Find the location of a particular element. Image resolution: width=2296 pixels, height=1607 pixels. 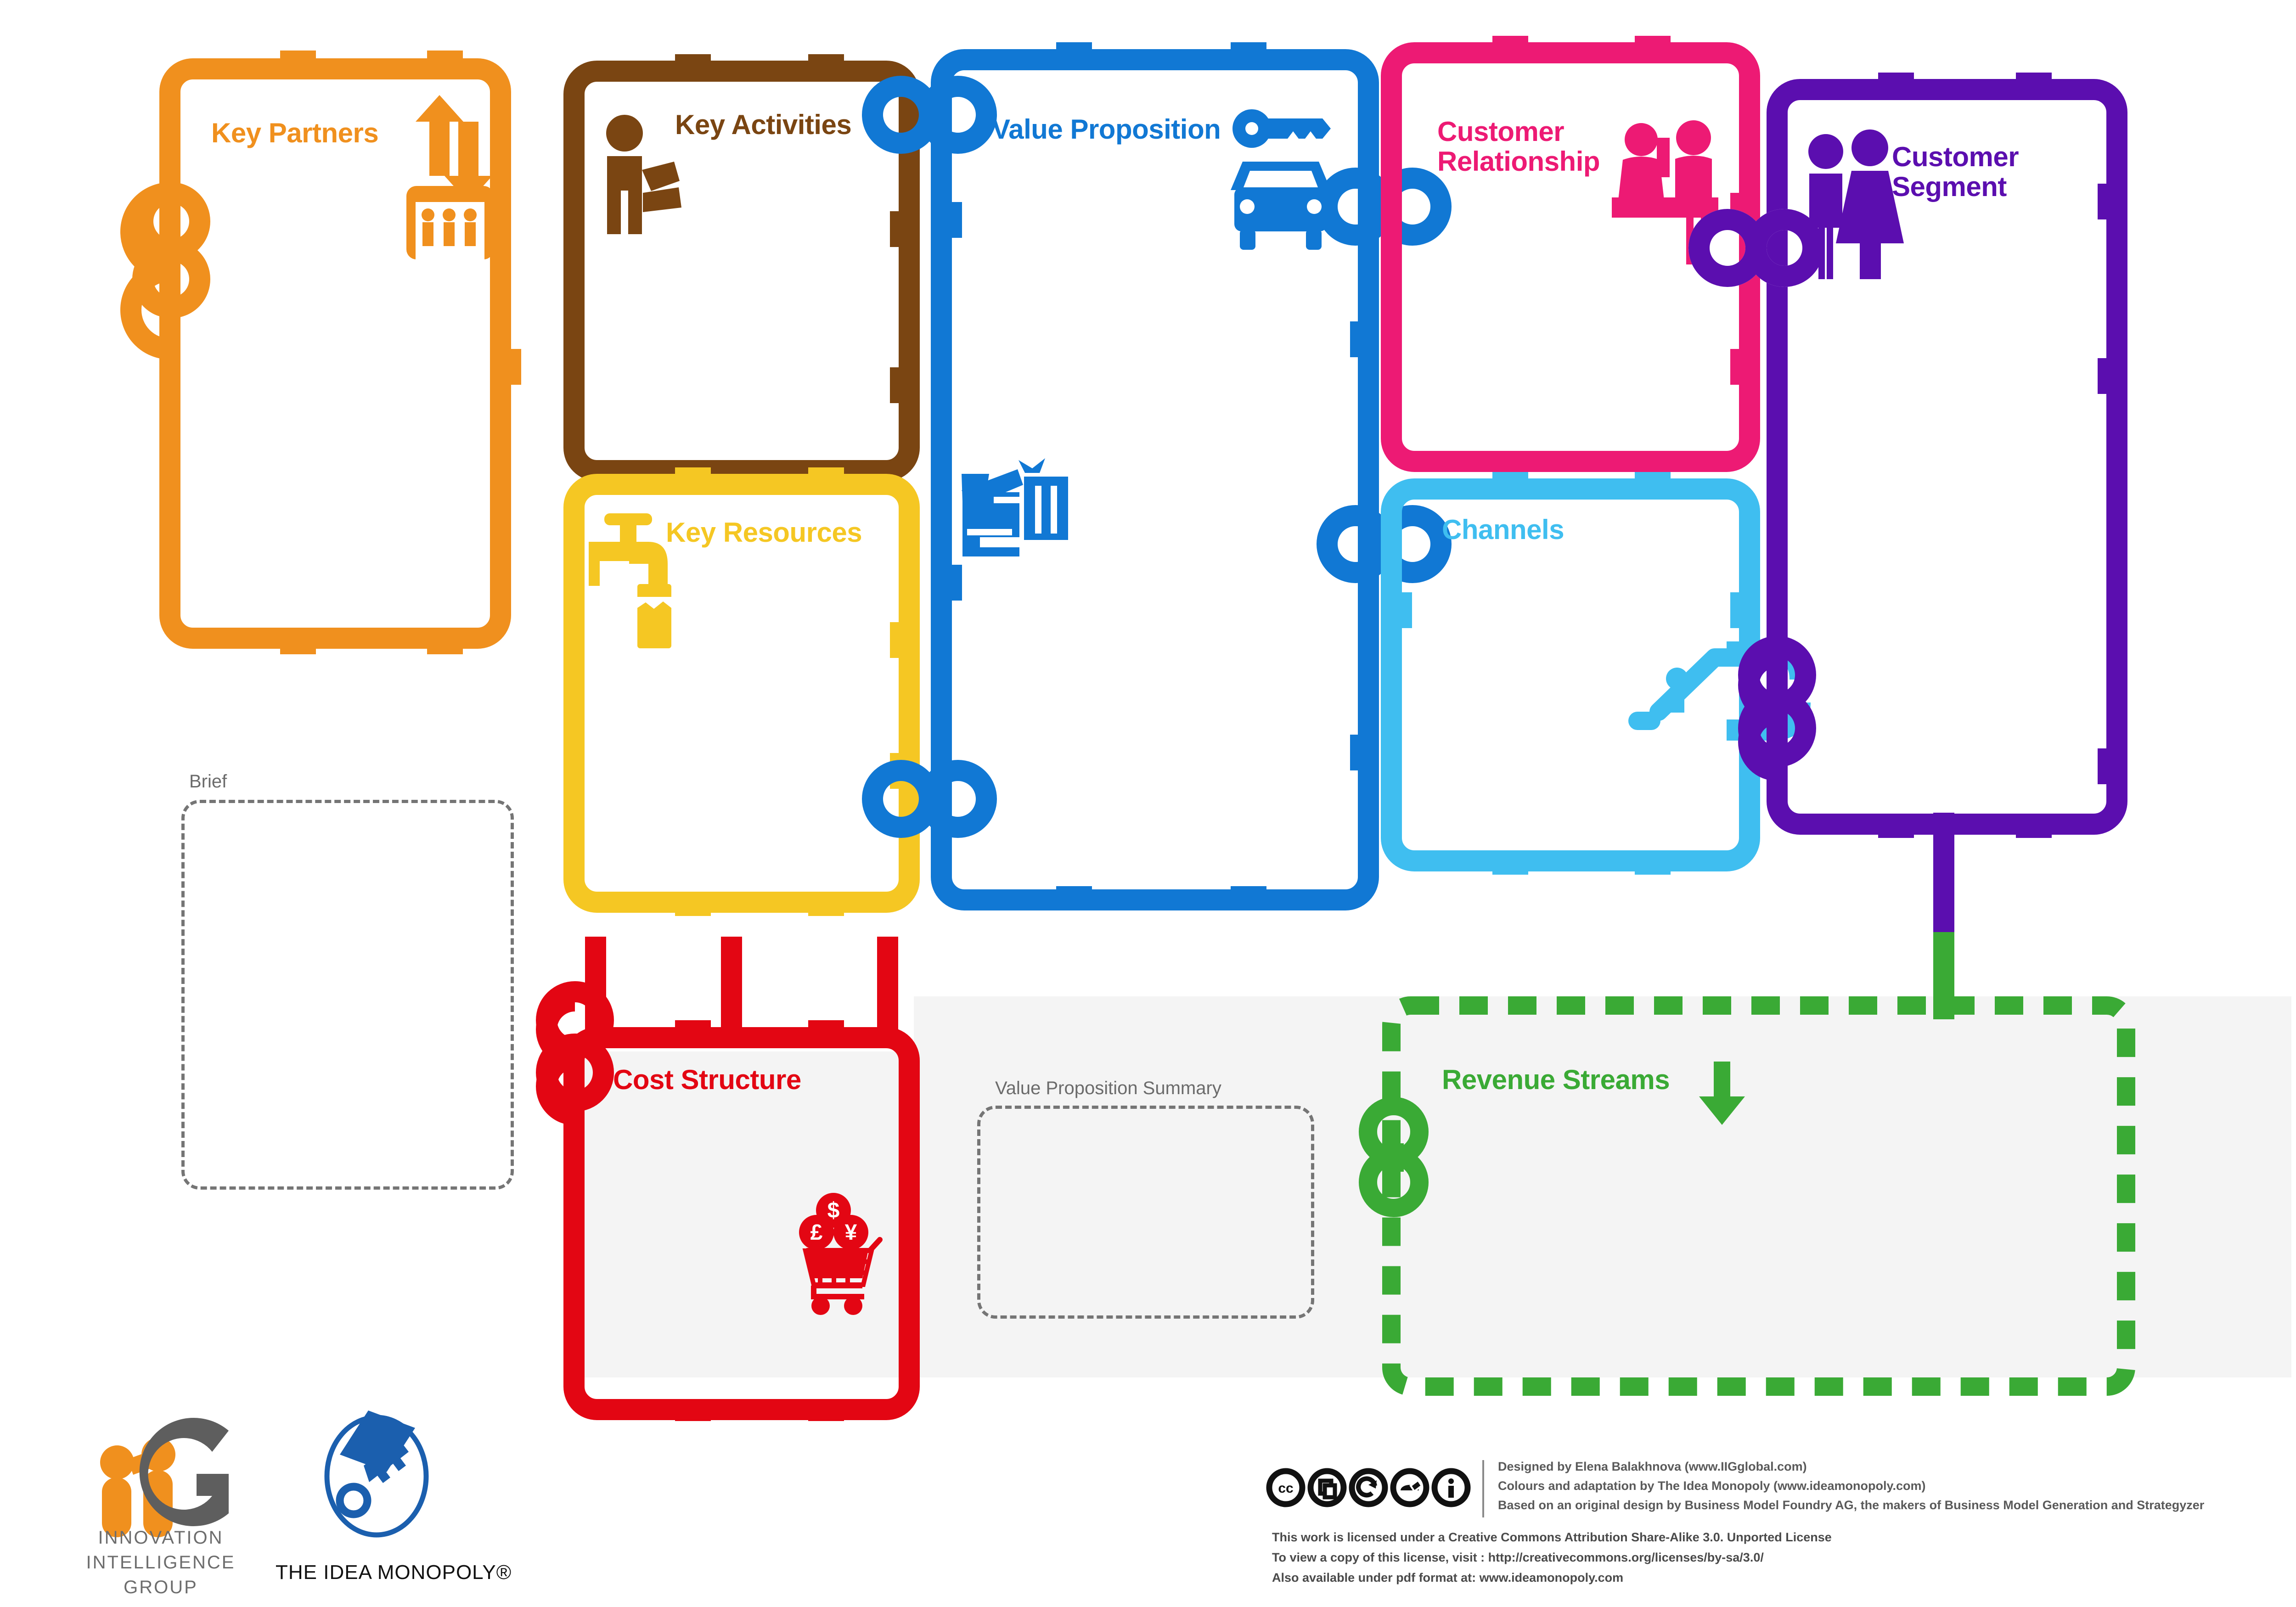

brief-label: Brief is located at coordinates (208, 781).